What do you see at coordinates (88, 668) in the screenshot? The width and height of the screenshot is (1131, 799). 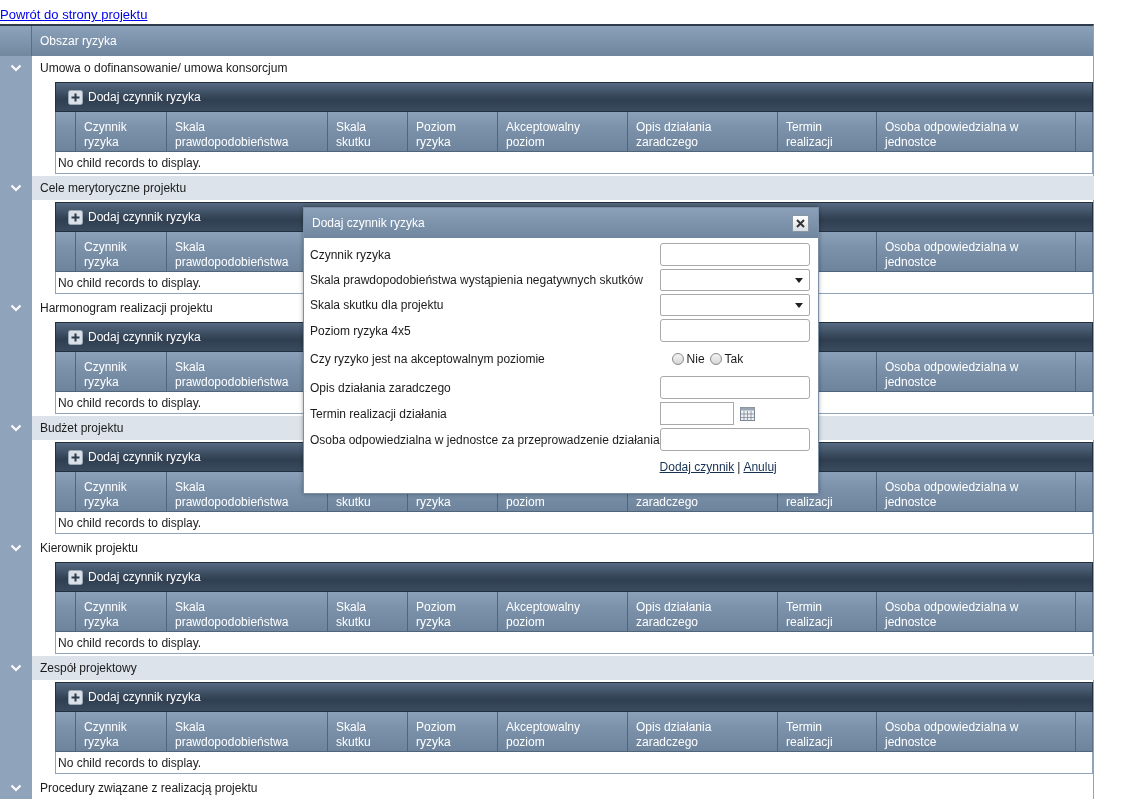 I see `group-title: Zespół projektowy` at bounding box center [88, 668].